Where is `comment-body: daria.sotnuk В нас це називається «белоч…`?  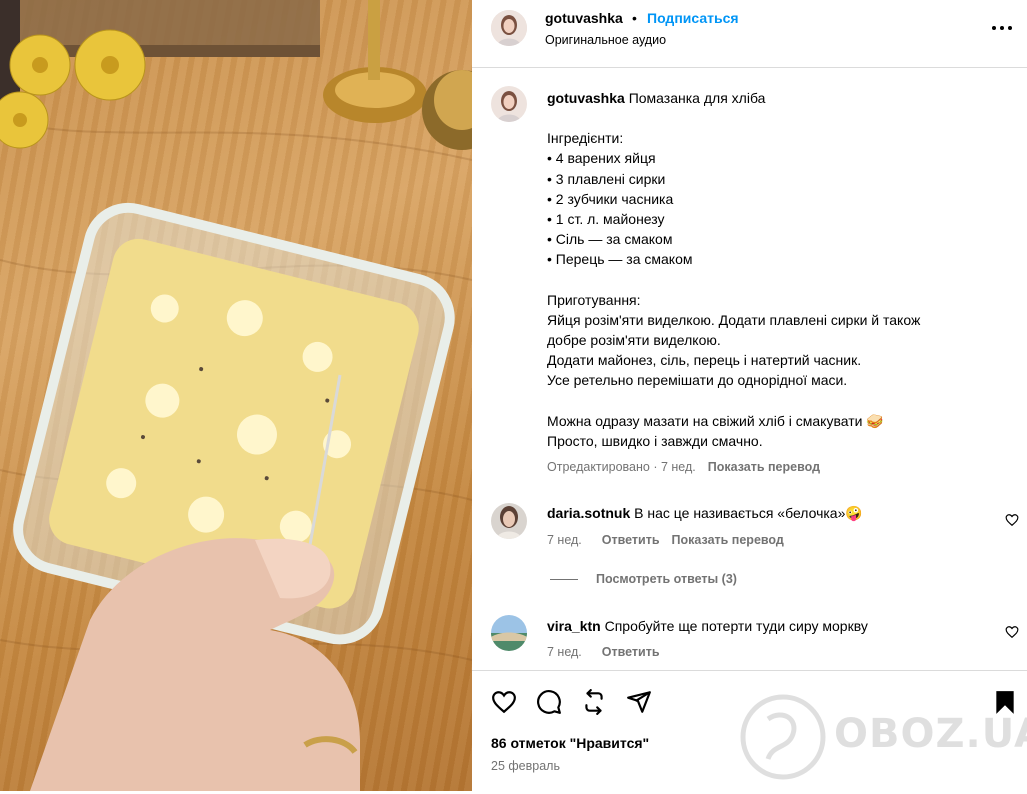
comment-body: daria.sotnuk В нас це називається «белоч… is located at coordinates (762, 513).